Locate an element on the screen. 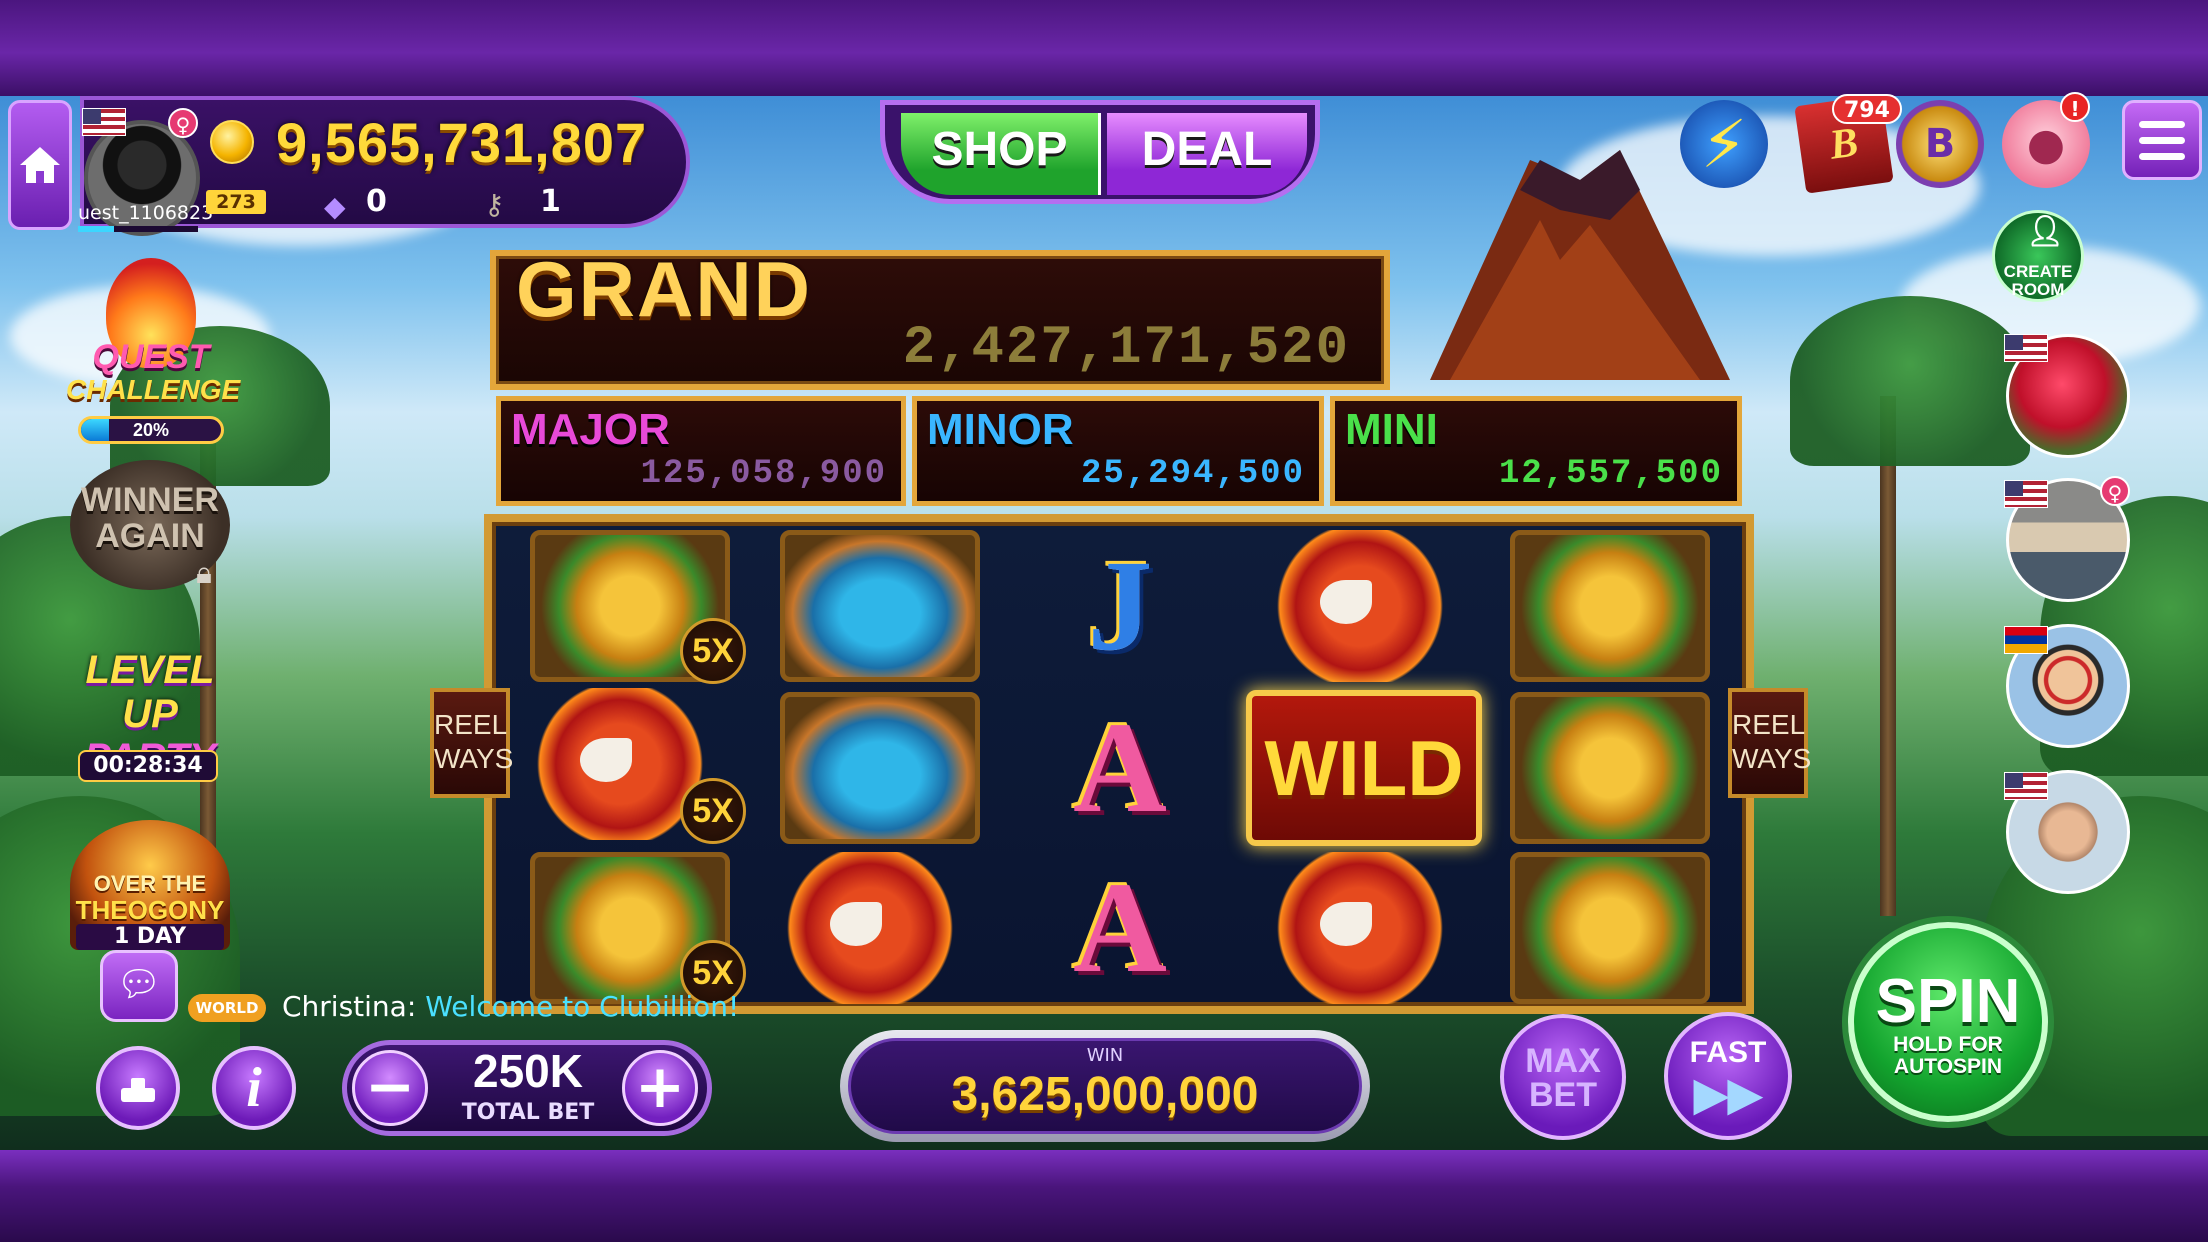  deal-label: DEAL is located at coordinates (1207, 149).